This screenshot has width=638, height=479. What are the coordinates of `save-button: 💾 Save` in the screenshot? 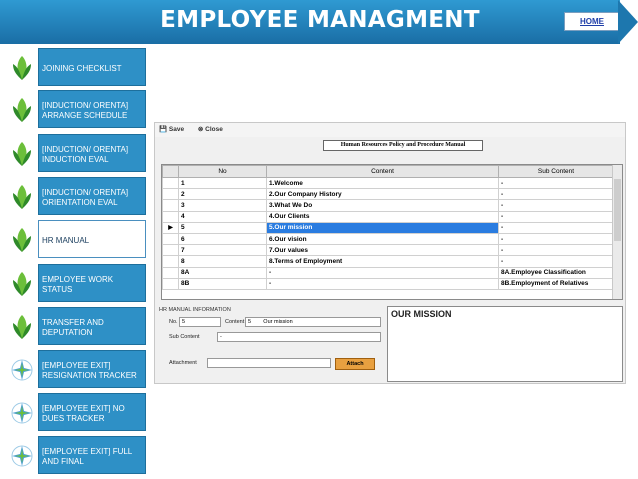 It's located at (174, 129).